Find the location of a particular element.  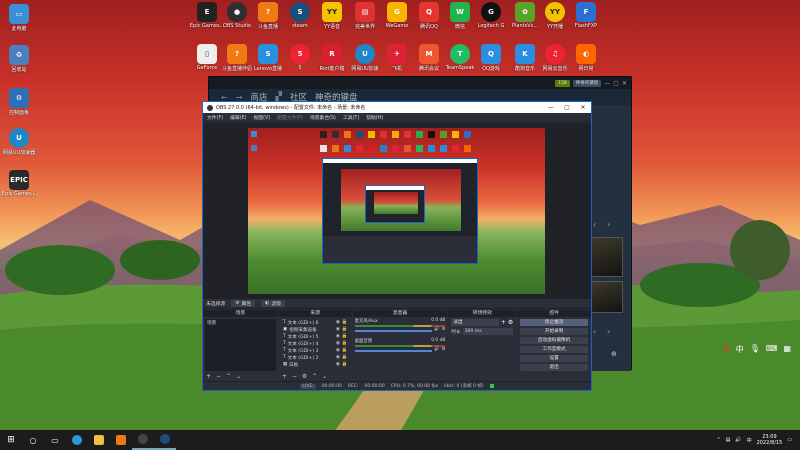

sogou-ime-icon: S is located at coordinates (727, 349).